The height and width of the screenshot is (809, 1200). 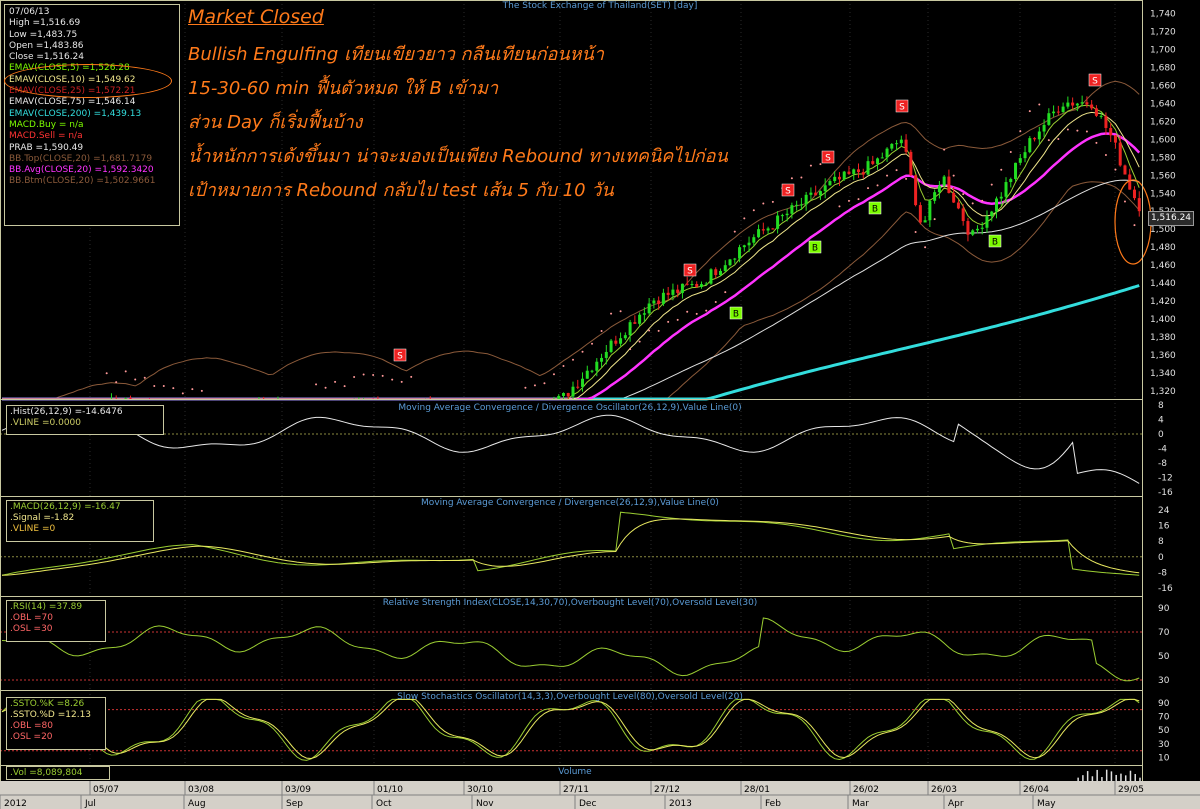 I want to click on rsi-tick-label: 70, so click(x=1164, y=633).